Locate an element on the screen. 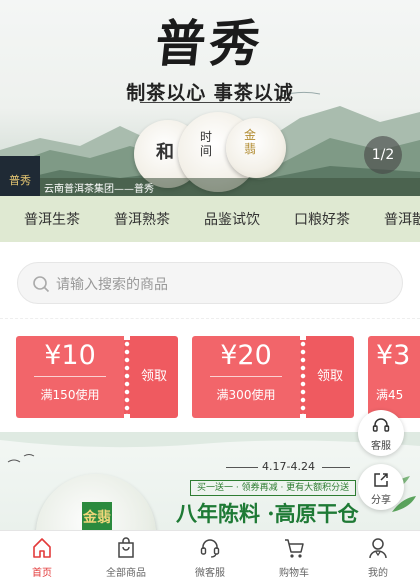 The width and height of the screenshot is (420, 580). group-name: 云南普洱茶集团——普秀 is located at coordinates (99, 189).